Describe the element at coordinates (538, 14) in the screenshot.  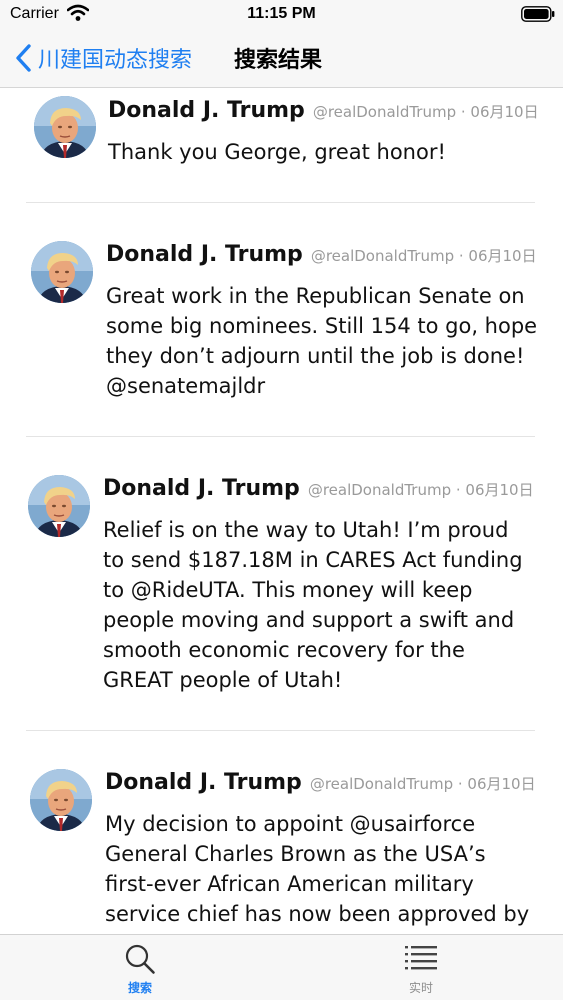
I see `battery-icon` at that location.